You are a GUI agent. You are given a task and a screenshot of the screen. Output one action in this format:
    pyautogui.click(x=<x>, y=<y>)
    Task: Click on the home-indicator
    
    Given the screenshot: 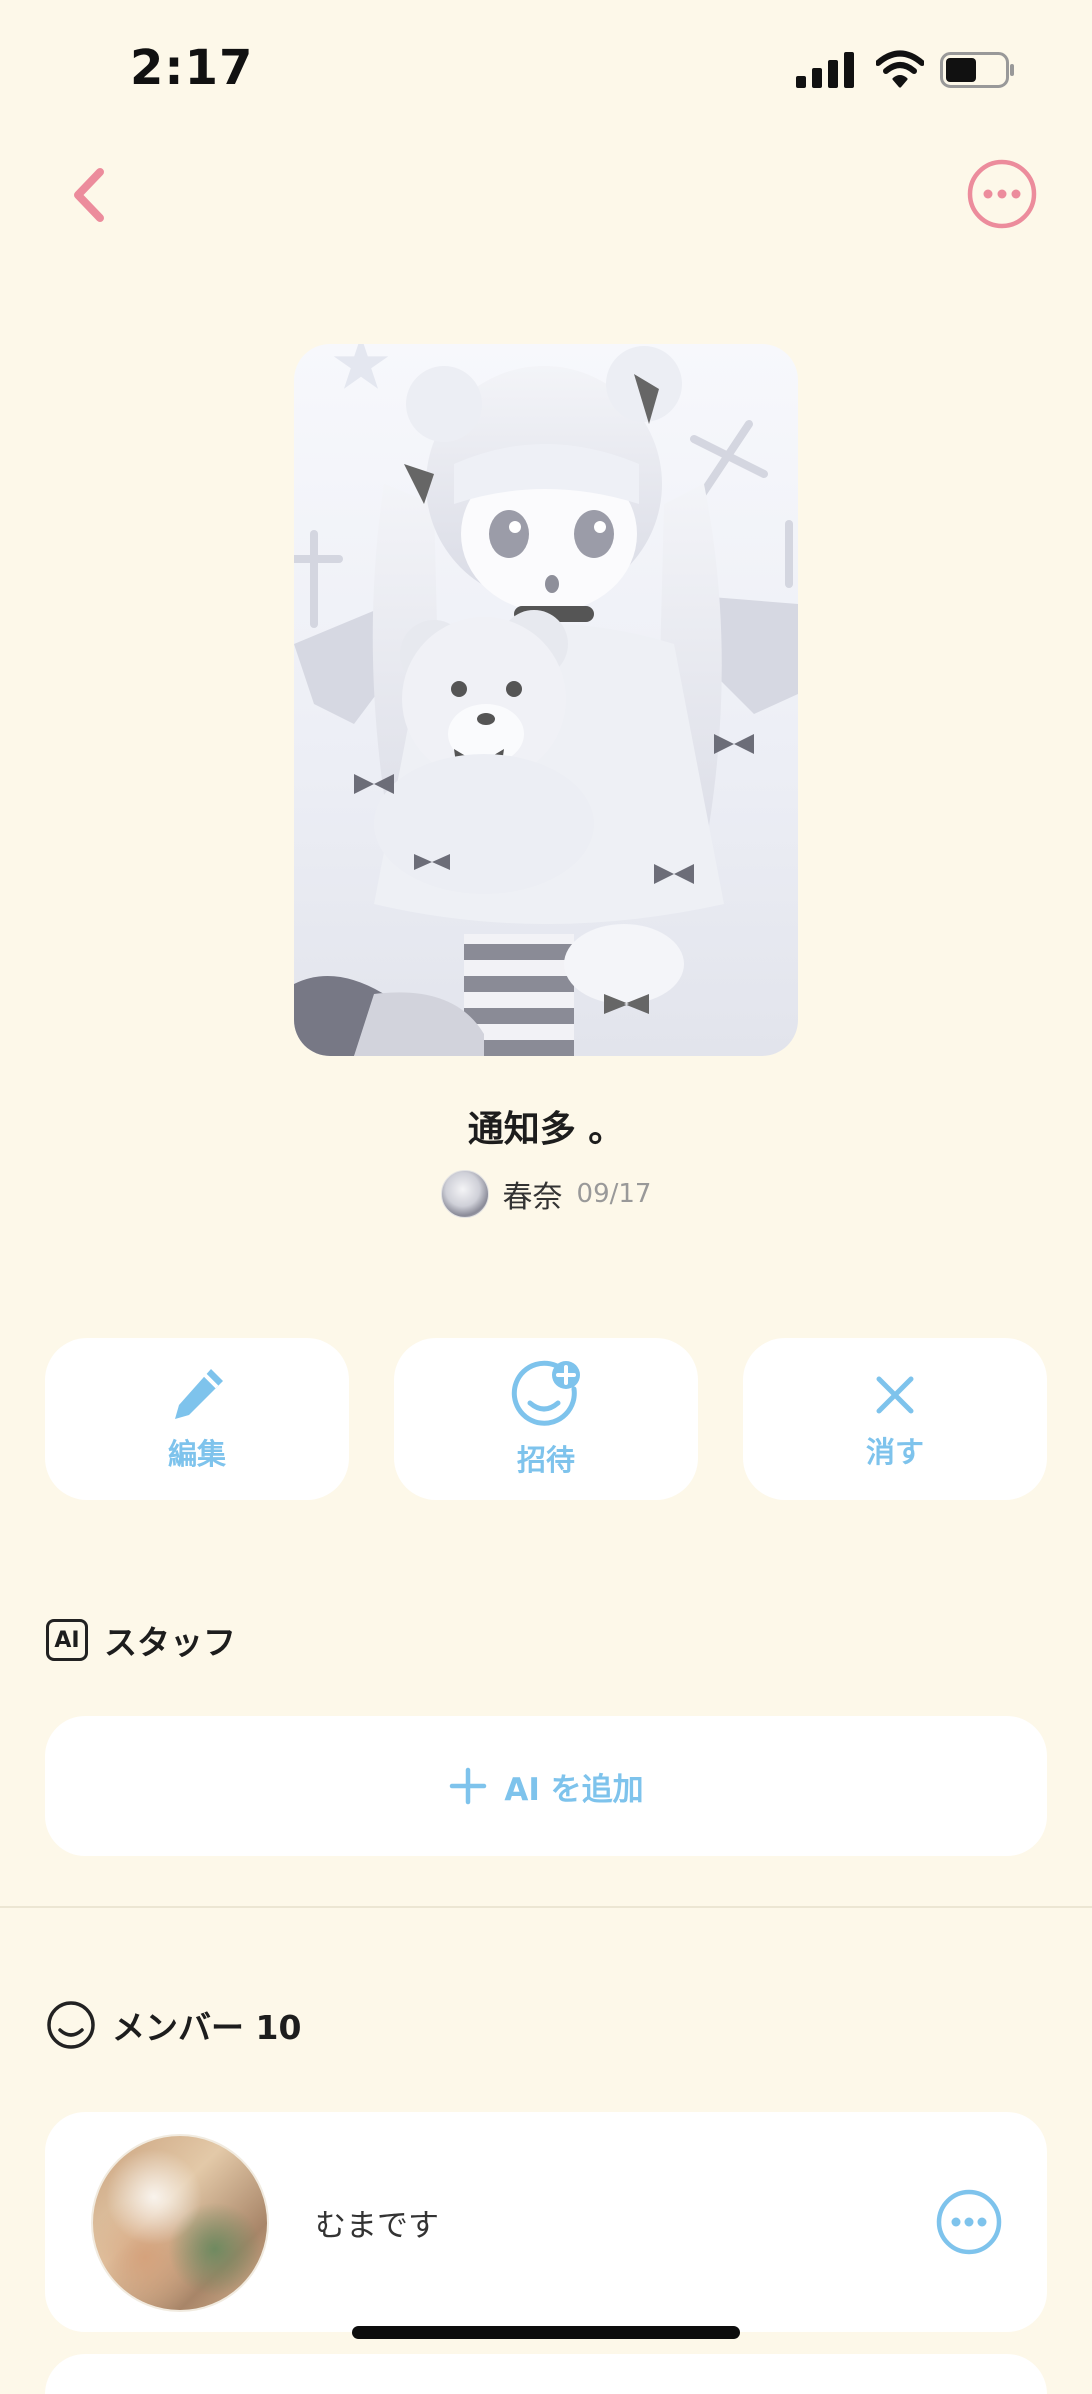 What is the action you would take?
    pyautogui.click(x=546, y=2332)
    